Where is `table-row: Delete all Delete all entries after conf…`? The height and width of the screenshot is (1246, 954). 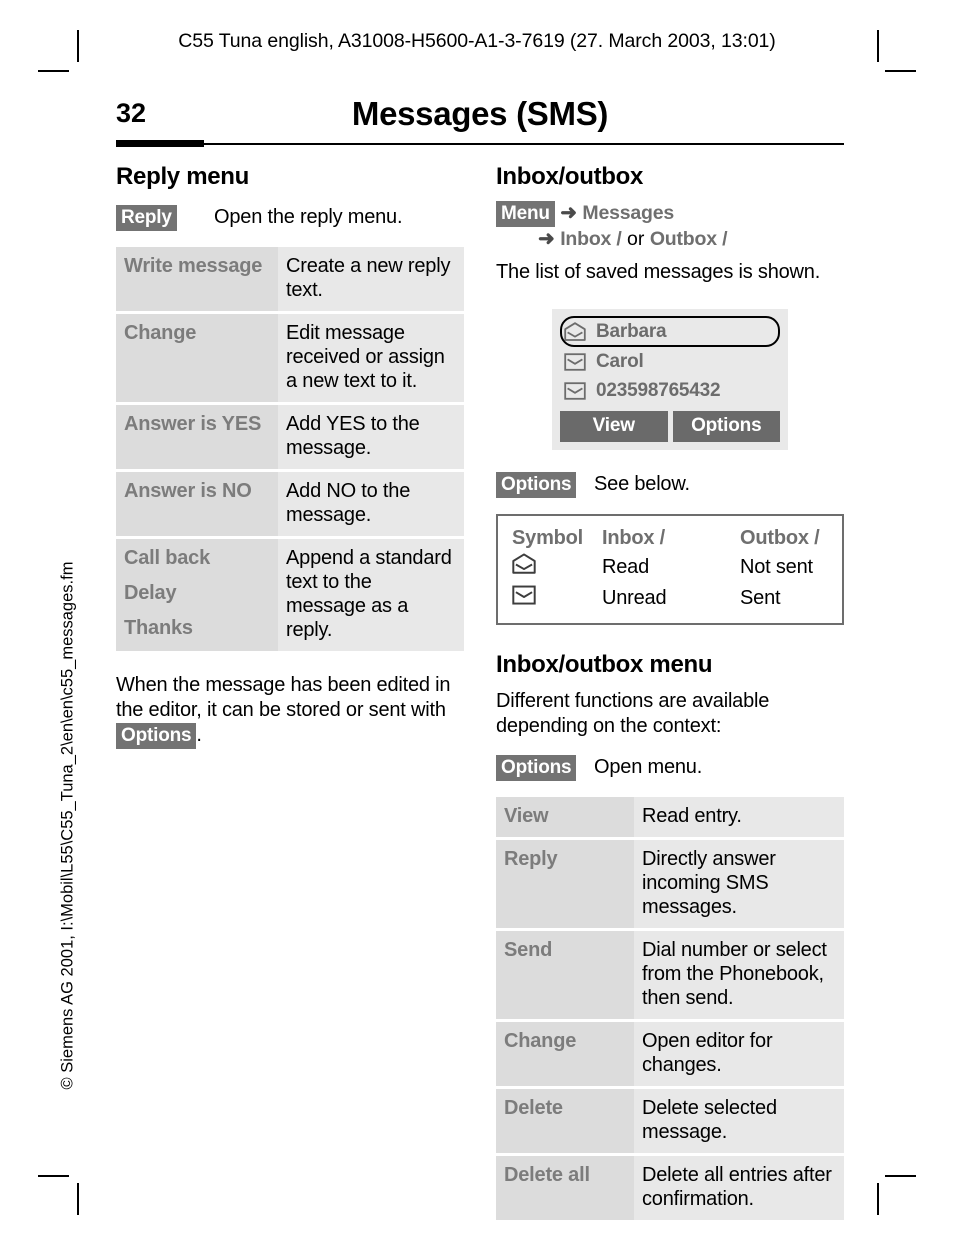
table-row: Delete all Delete all entries after conf… is located at coordinates (670, 1187).